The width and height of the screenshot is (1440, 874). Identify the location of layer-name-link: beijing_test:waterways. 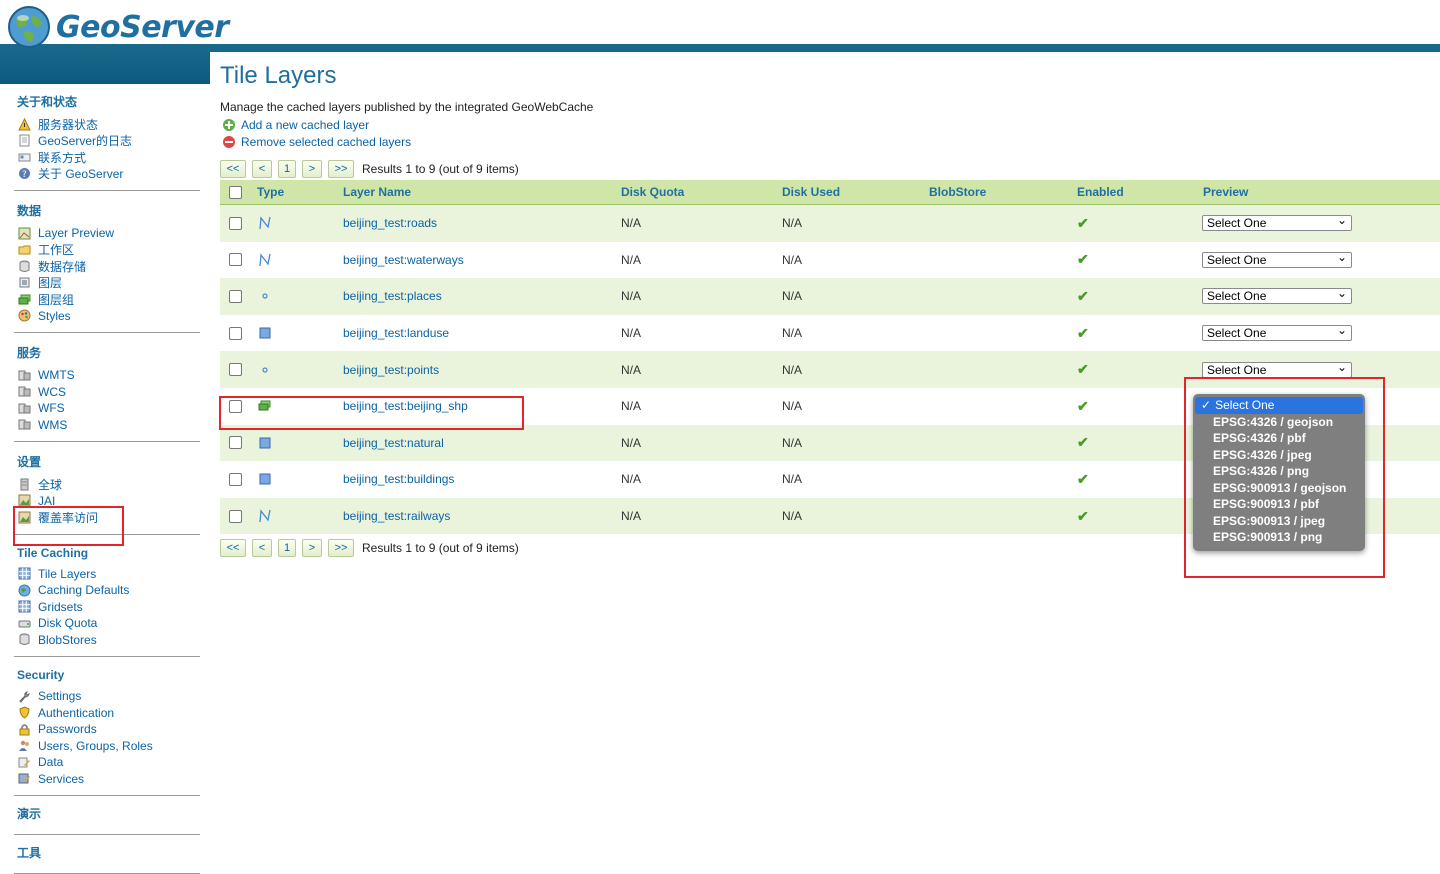
(403, 260).